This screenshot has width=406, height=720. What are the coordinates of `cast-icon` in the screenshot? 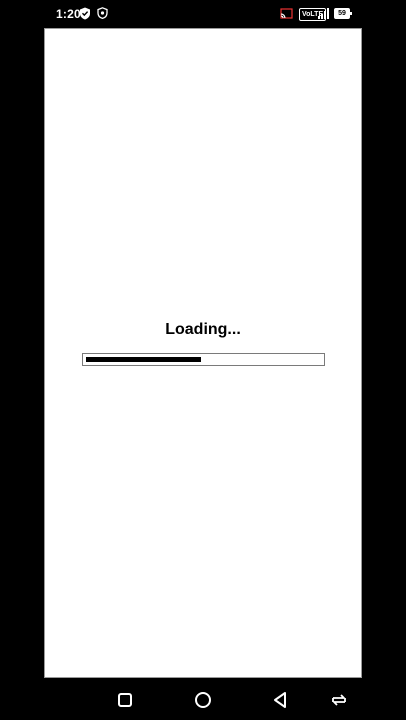 It's located at (286, 13).